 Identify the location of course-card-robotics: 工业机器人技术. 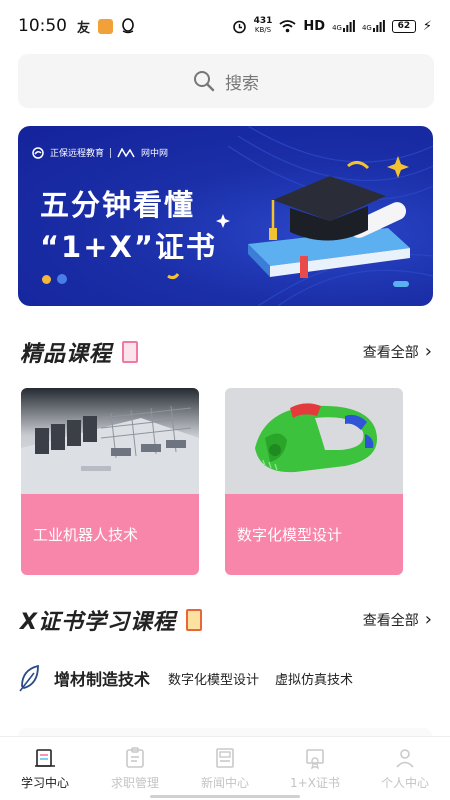
(110, 481).